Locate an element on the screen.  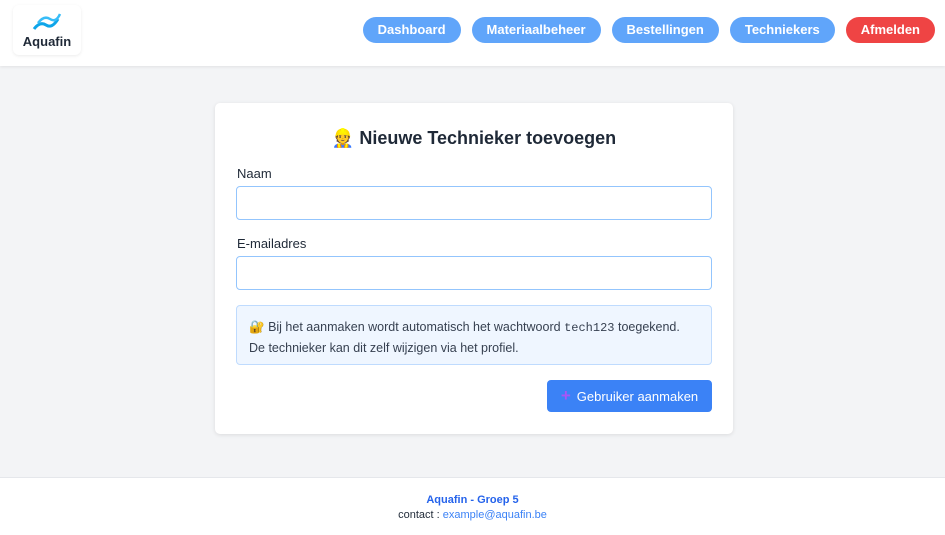
create-user-label: Gebruiker aanmaken is located at coordinates (637, 396).